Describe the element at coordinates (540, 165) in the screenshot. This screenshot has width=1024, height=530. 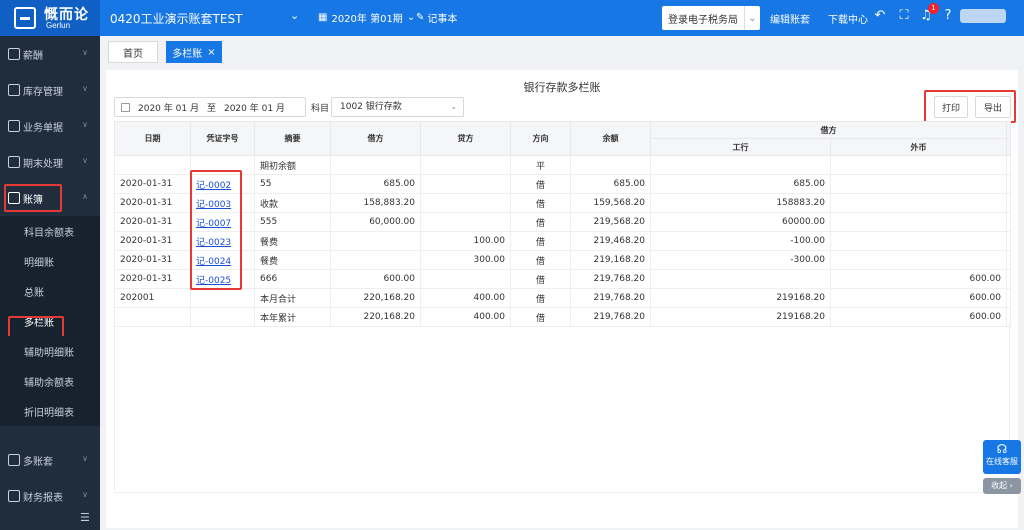
I see `cell-direction: 平` at that location.